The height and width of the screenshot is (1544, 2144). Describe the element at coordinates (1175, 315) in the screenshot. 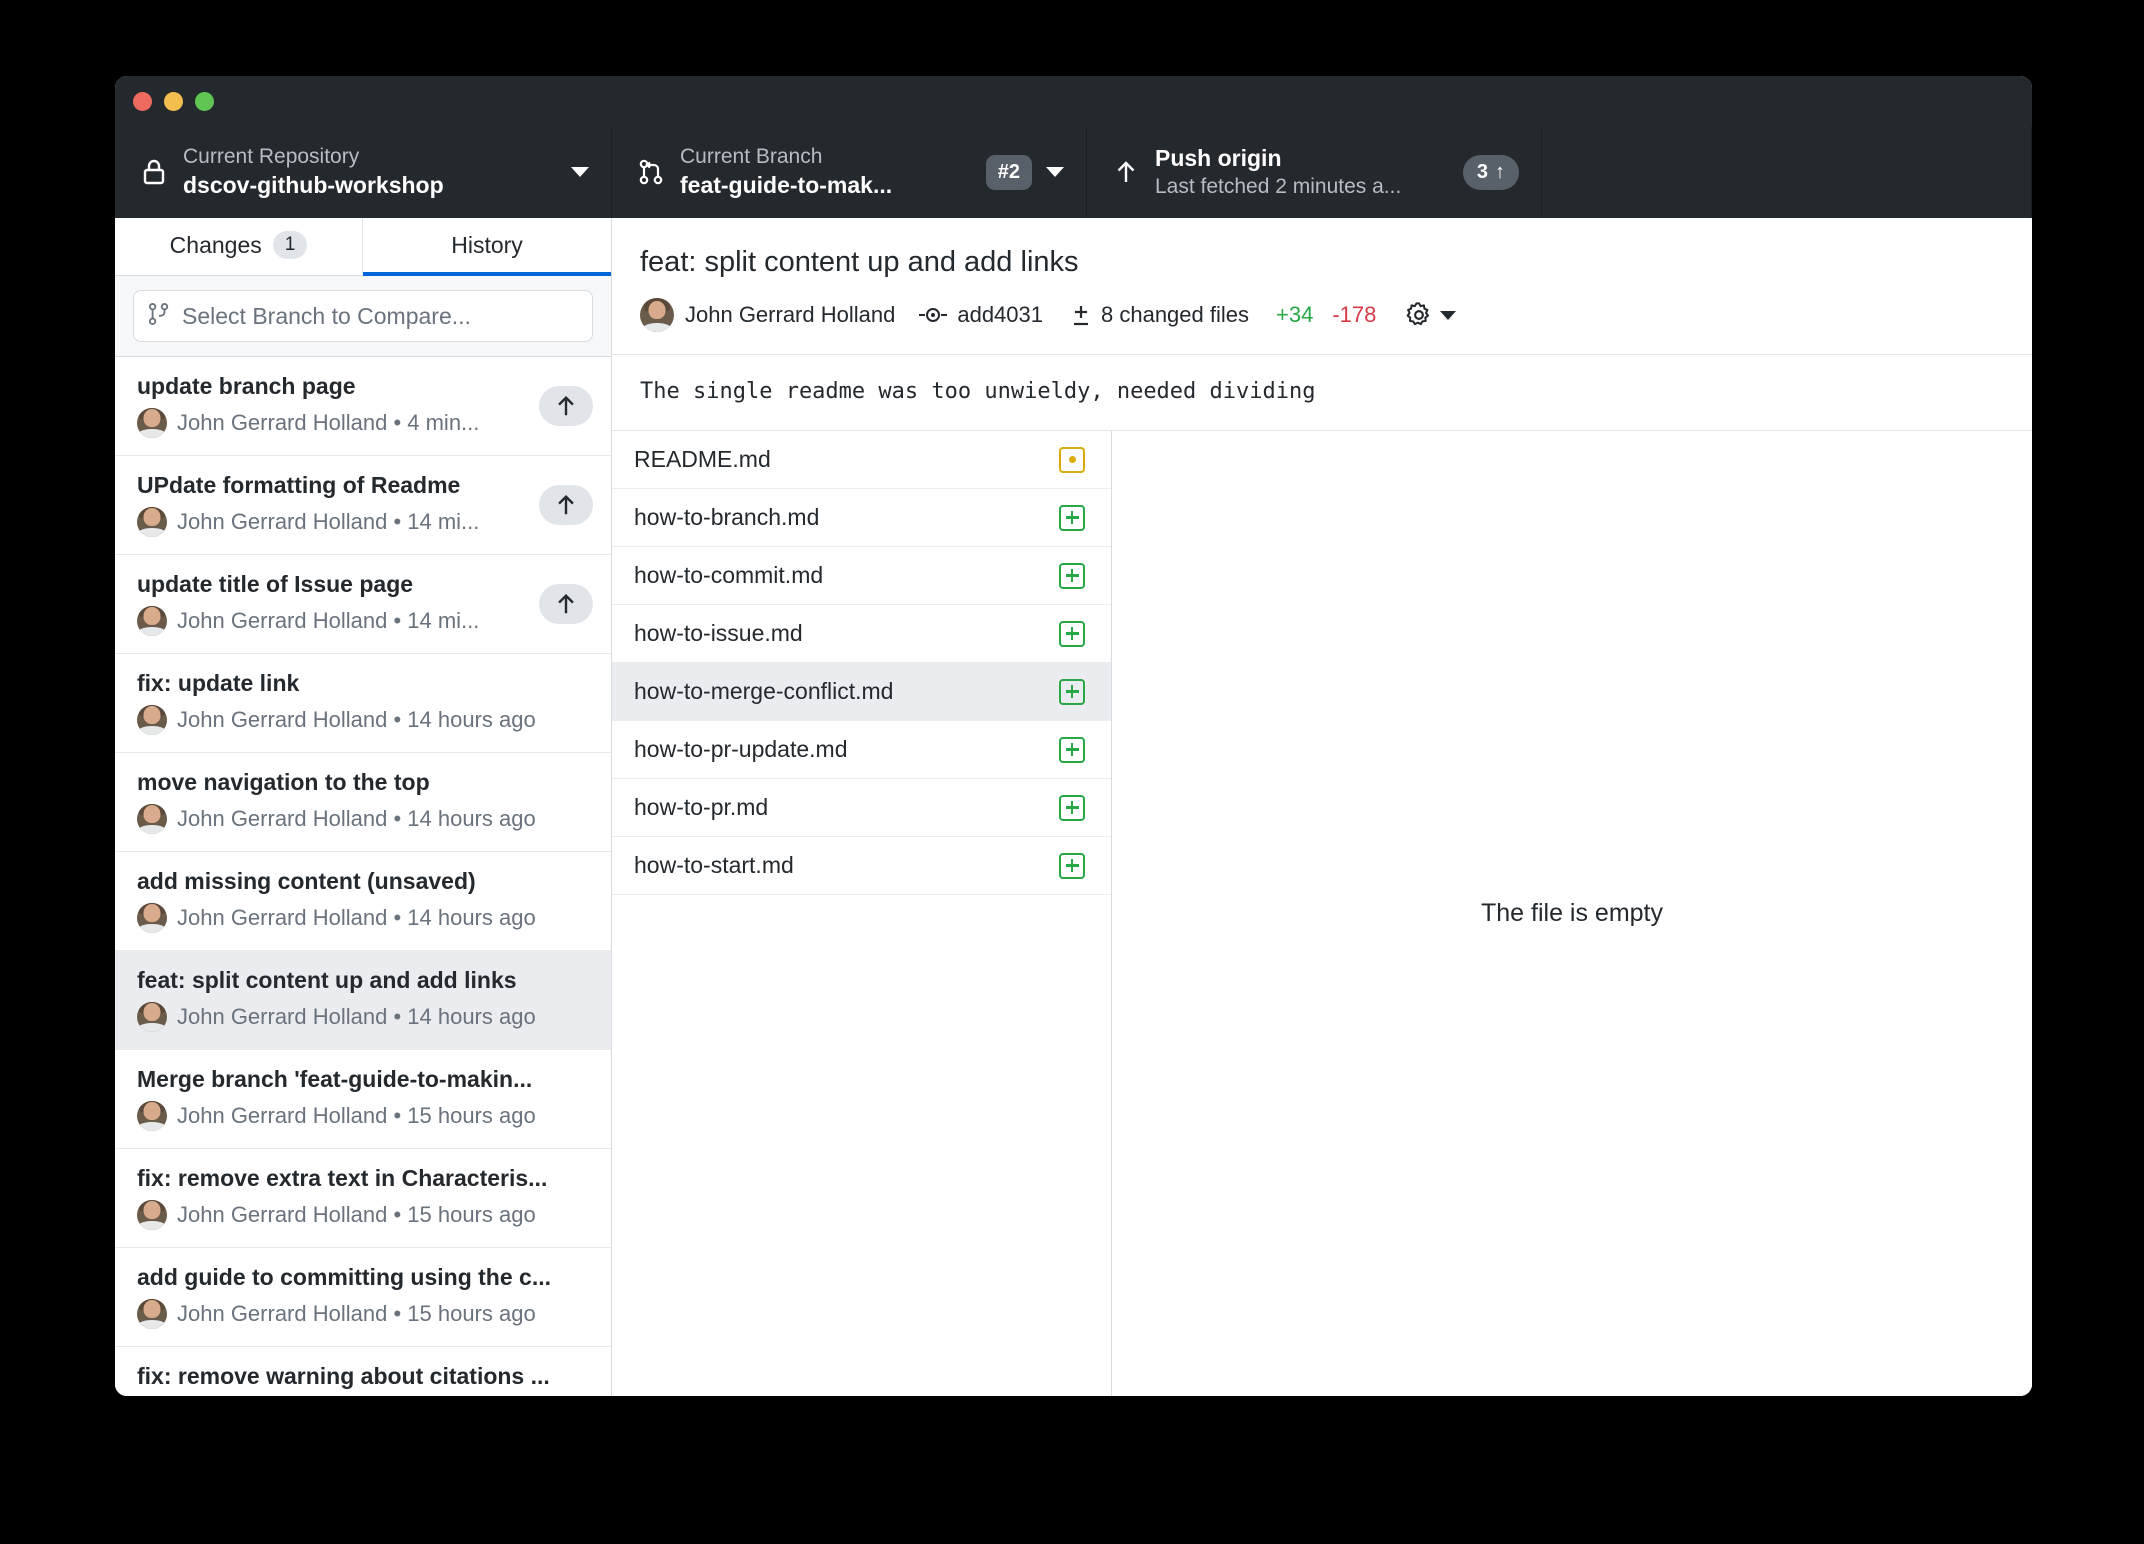

I see `changed-files-count: 8 changed files` at that location.